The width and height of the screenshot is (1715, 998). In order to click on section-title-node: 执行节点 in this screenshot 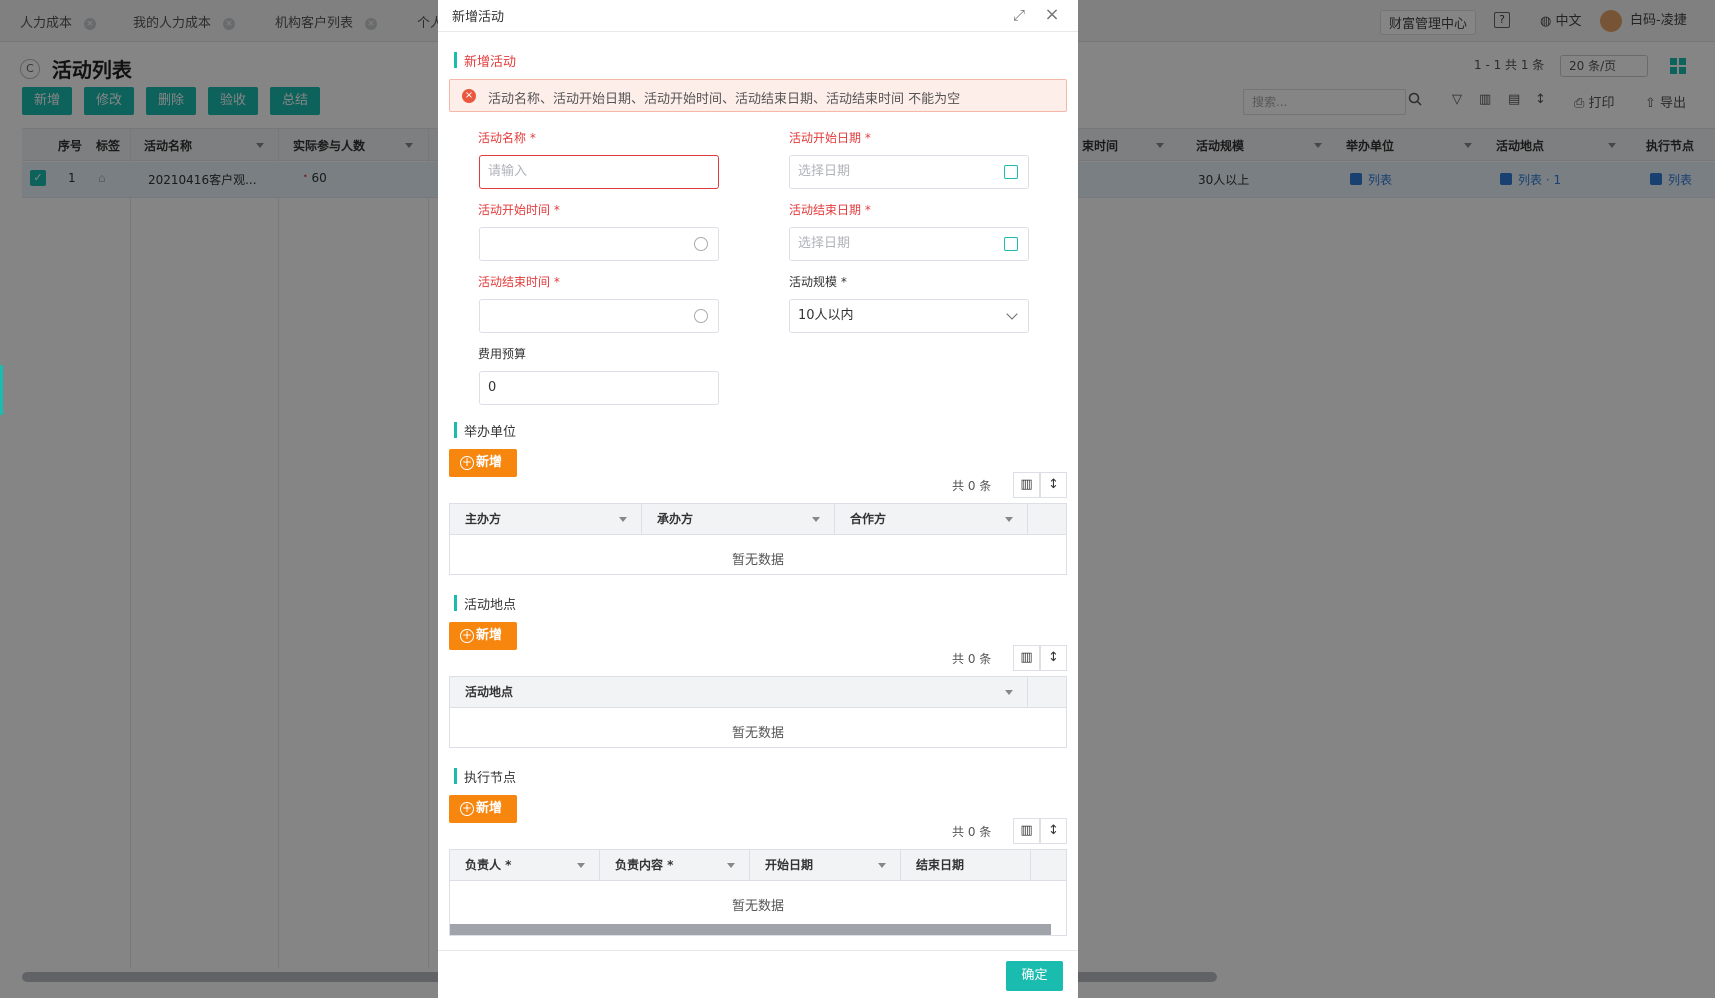, I will do `click(485, 776)`.